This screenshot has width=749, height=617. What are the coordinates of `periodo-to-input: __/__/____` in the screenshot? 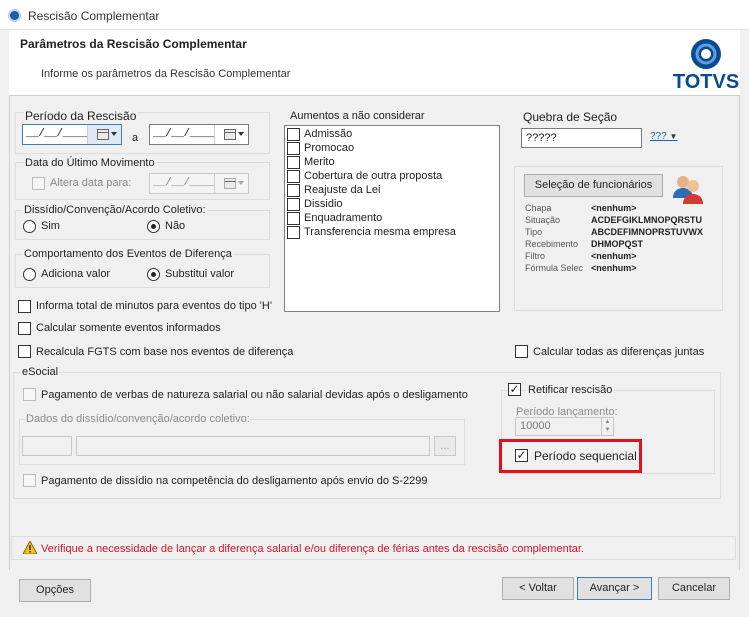 It's located at (199, 134).